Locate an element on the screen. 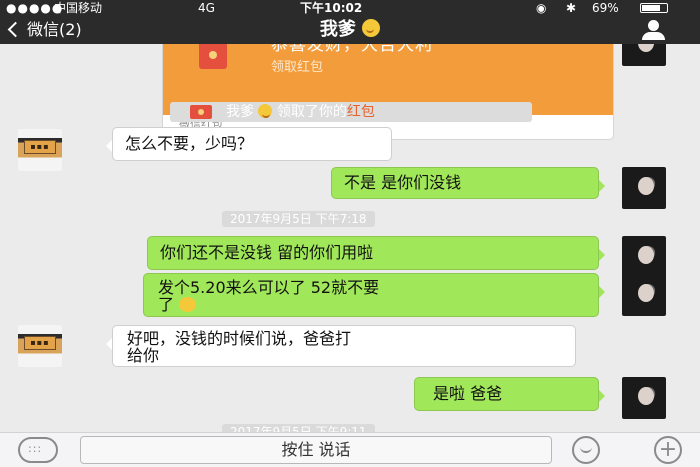 Image resolution: width=700 pixels, height=467 pixels. title-text: 我爹 is located at coordinates (337, 29).